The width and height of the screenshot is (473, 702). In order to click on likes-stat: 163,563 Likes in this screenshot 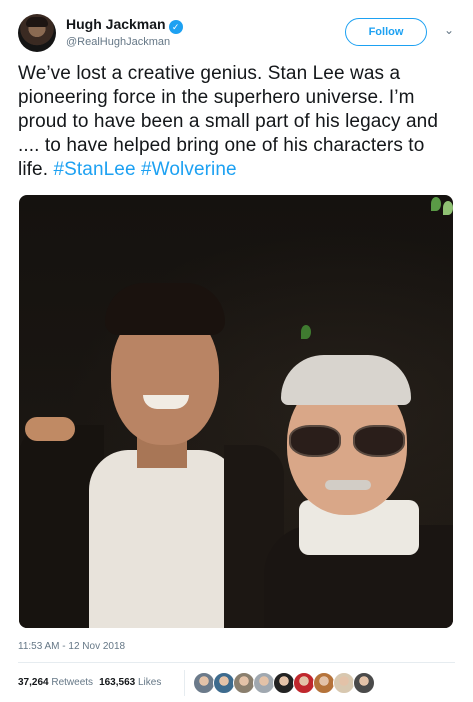, I will do `click(130, 682)`.